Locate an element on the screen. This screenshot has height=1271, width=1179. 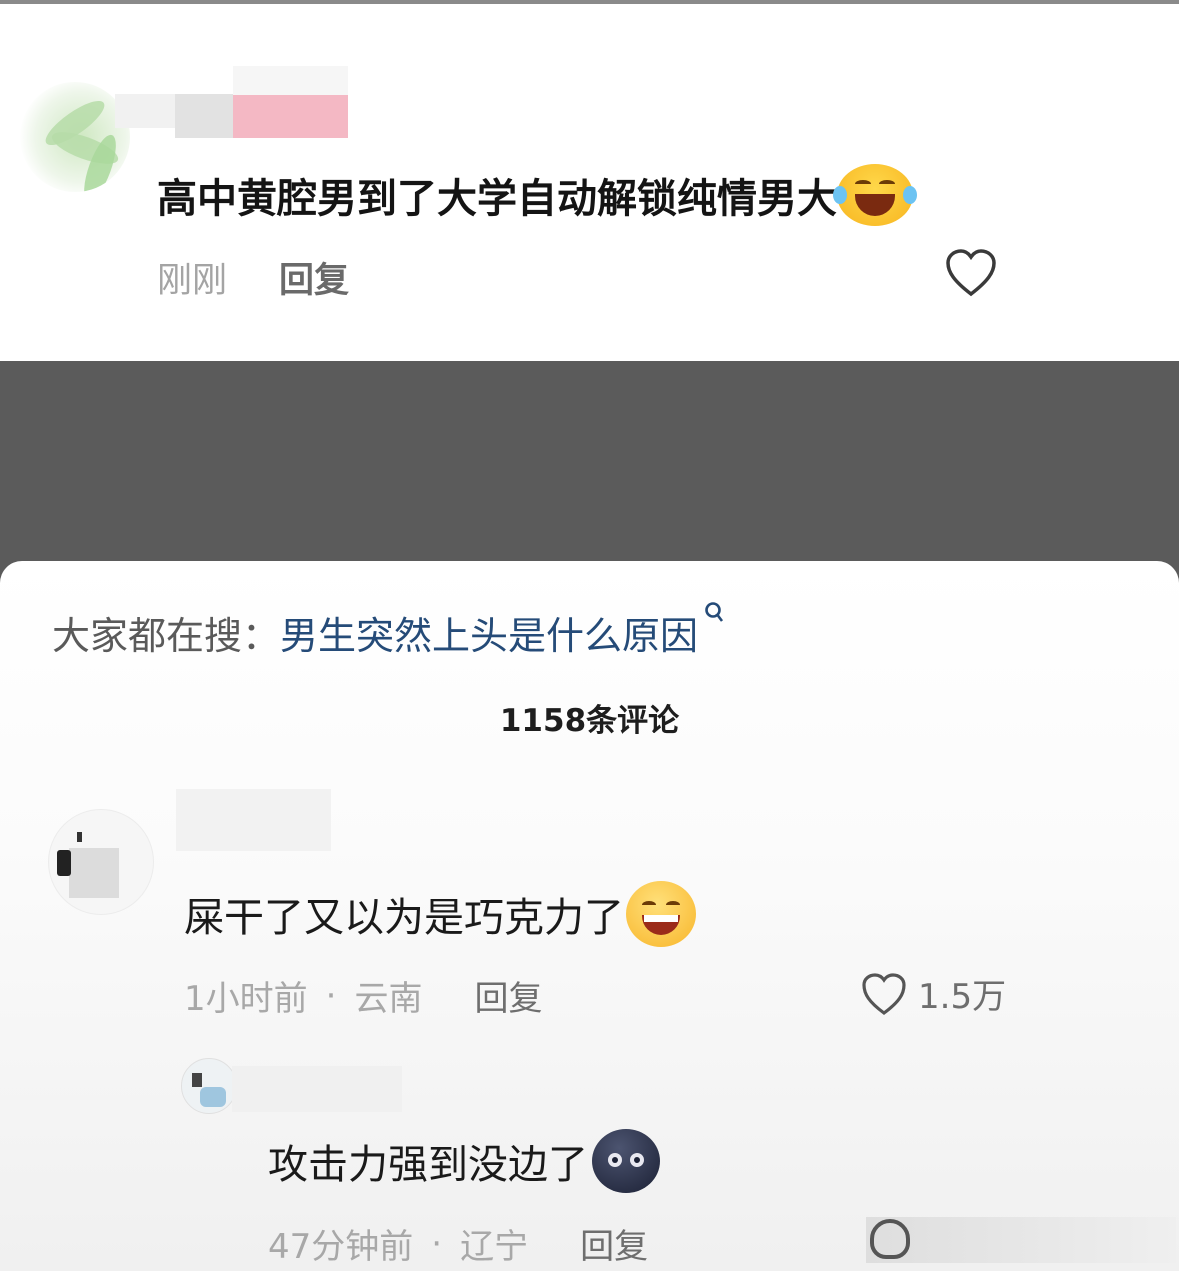
timestamp: 47分钟前 is located at coordinates (341, 1247).